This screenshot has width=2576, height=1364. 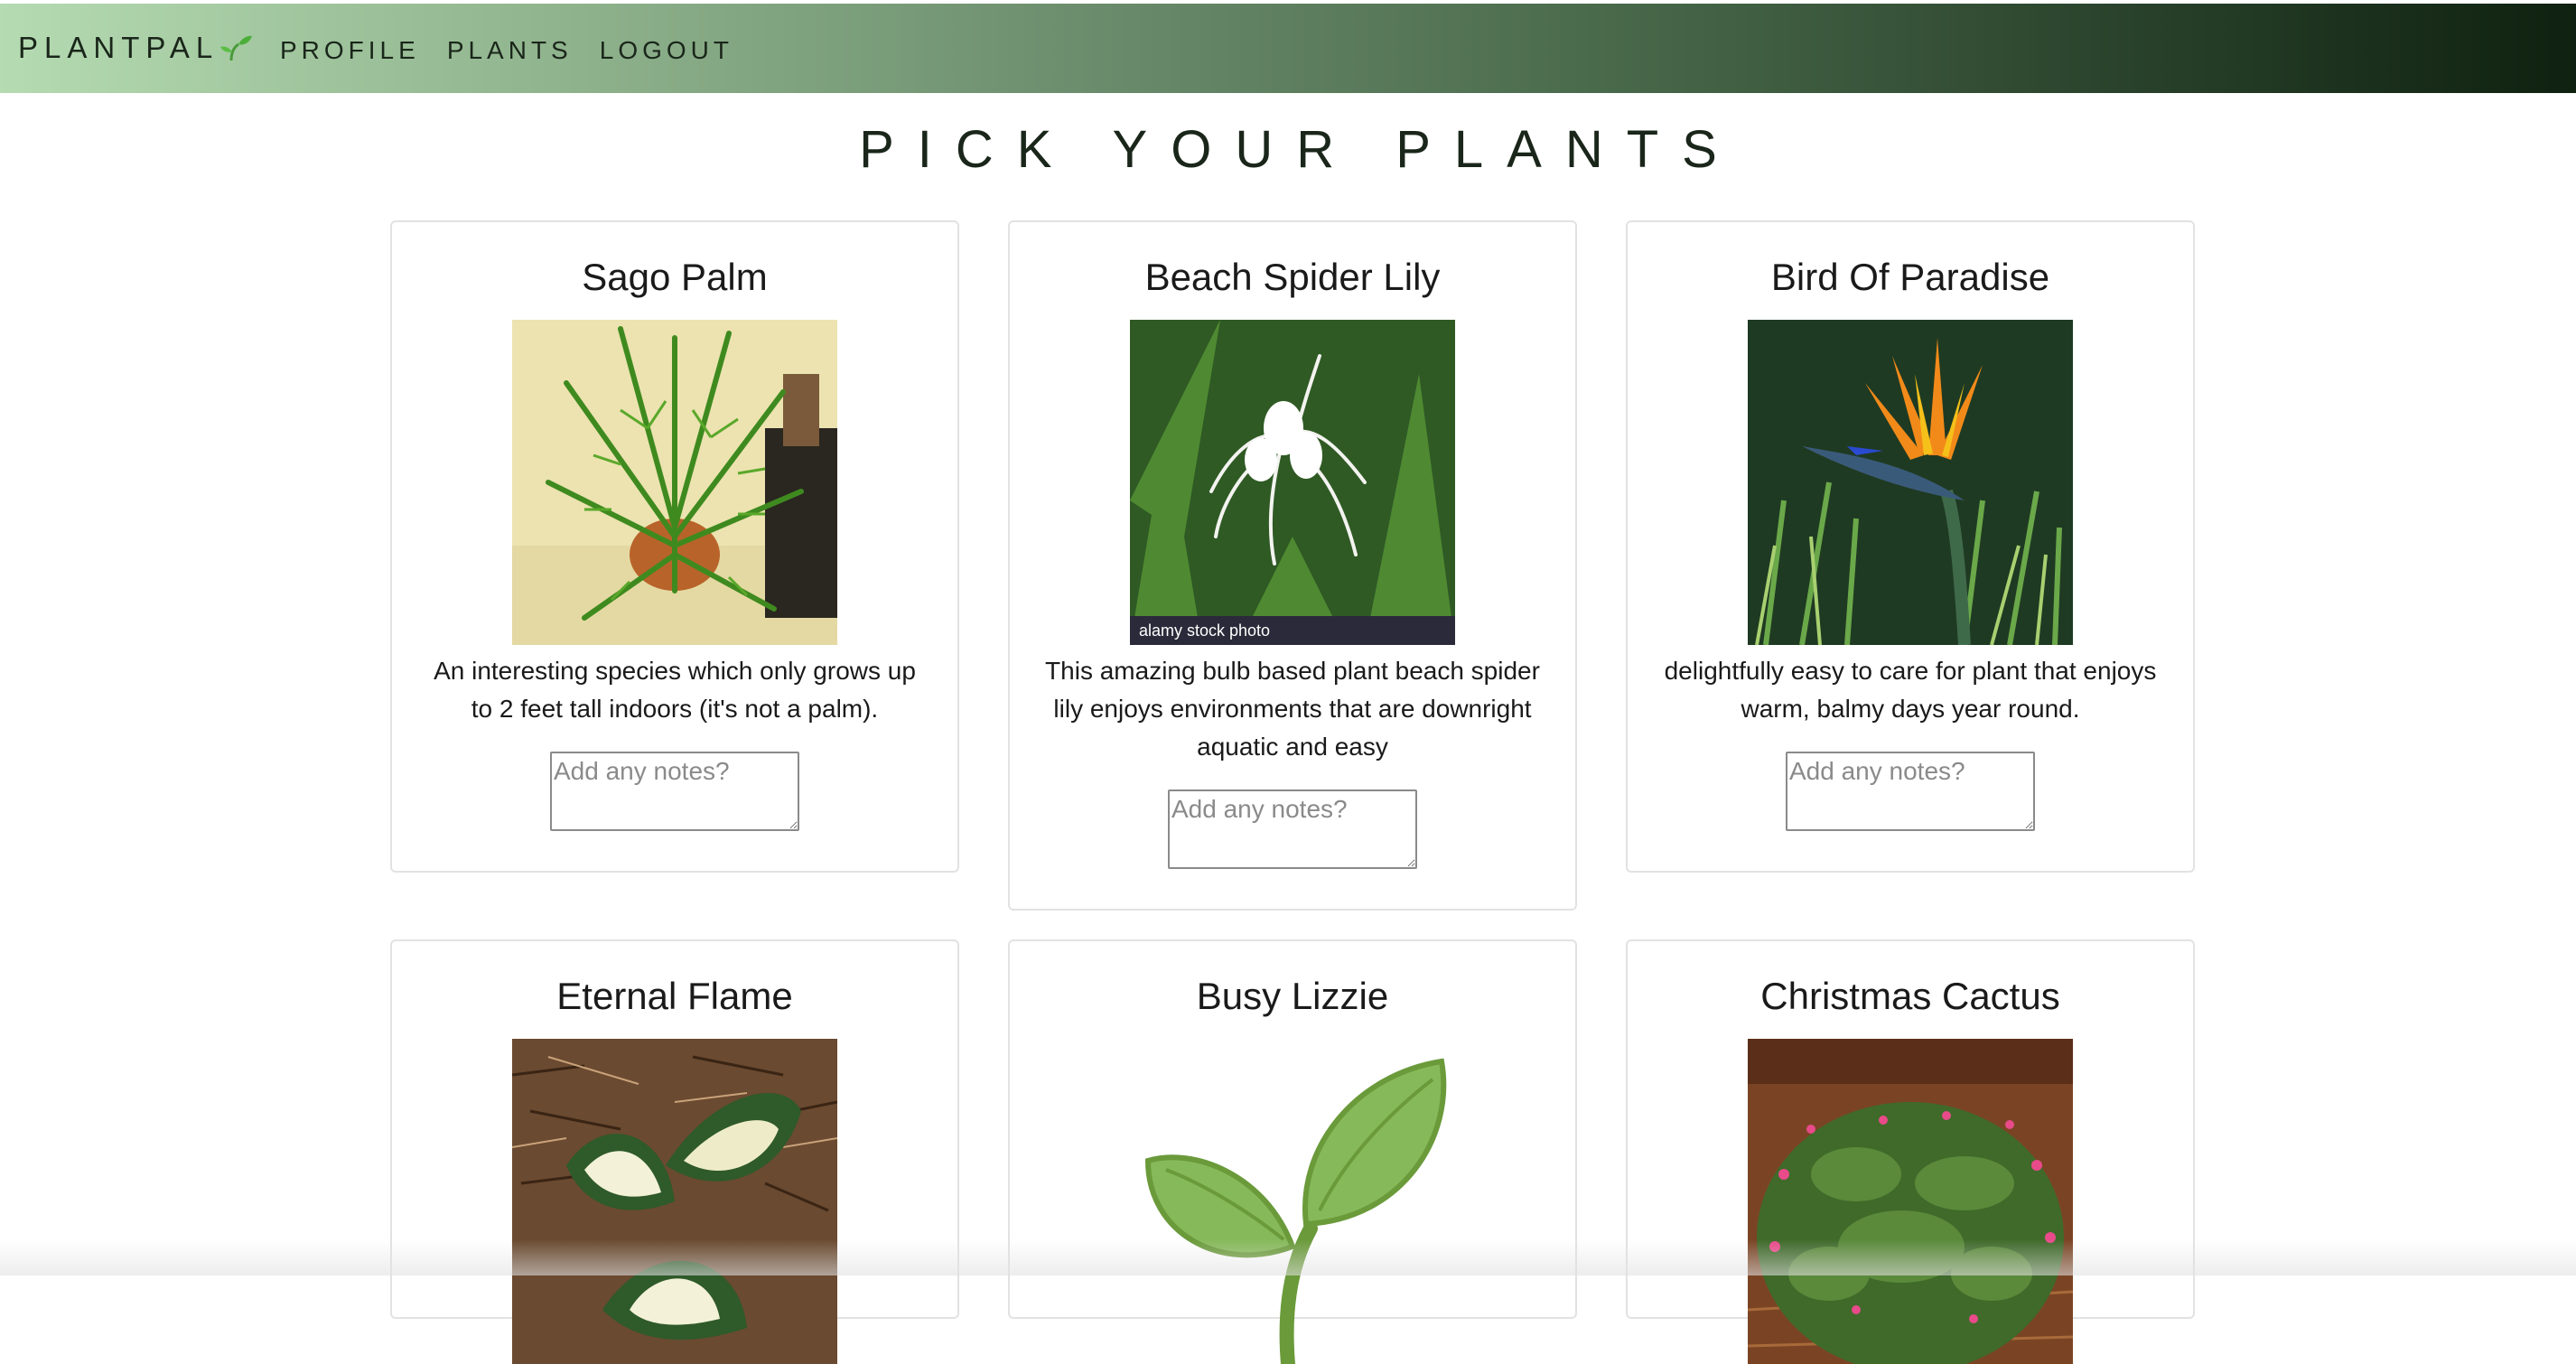 What do you see at coordinates (674, 482) in the screenshot?
I see `sago-palm-image` at bounding box center [674, 482].